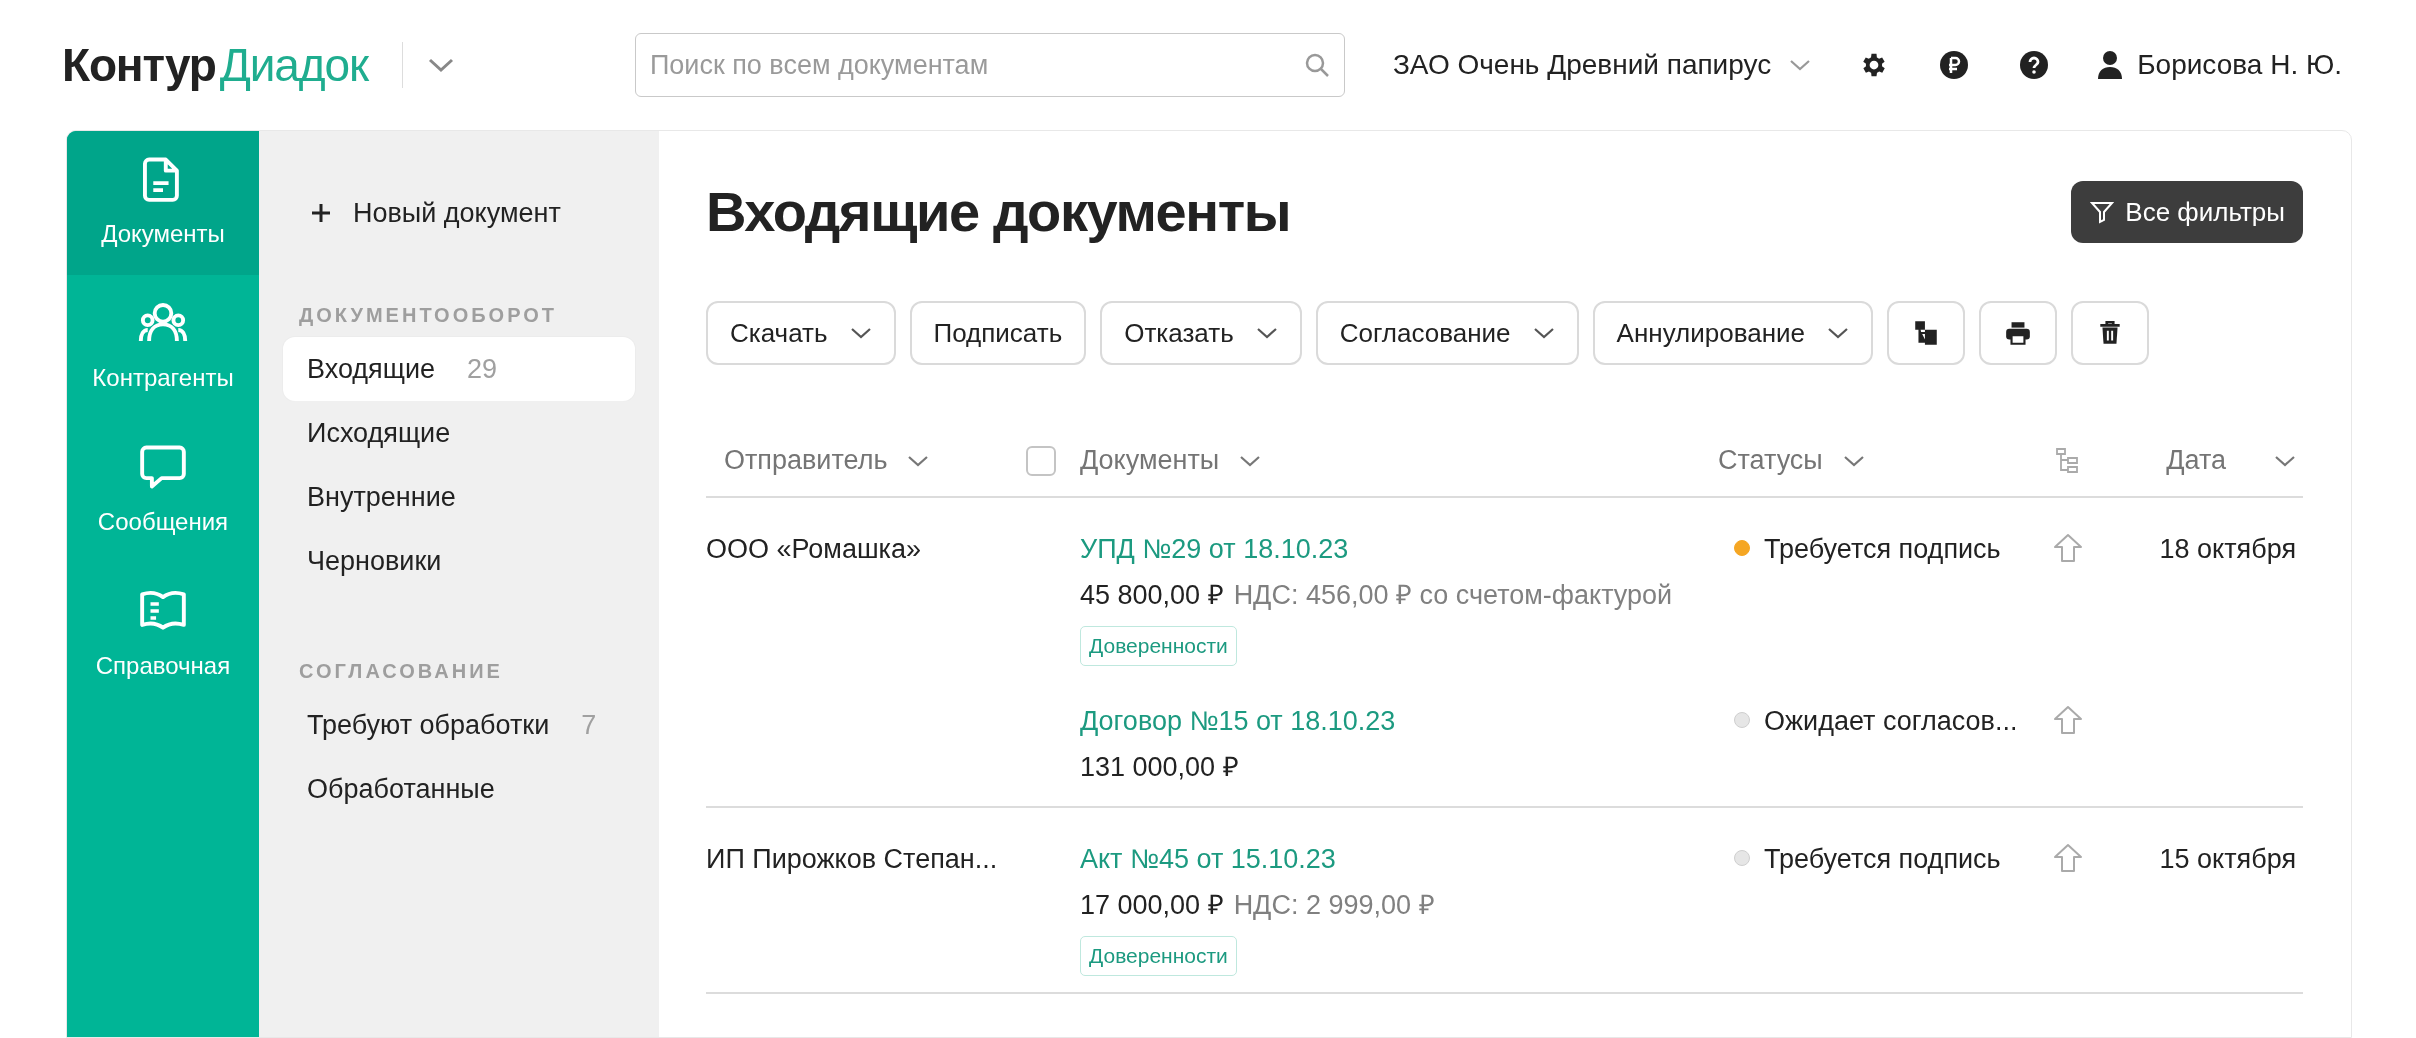  Describe the element at coordinates (2034, 65) in the screenshot. I see `help-icon` at that location.